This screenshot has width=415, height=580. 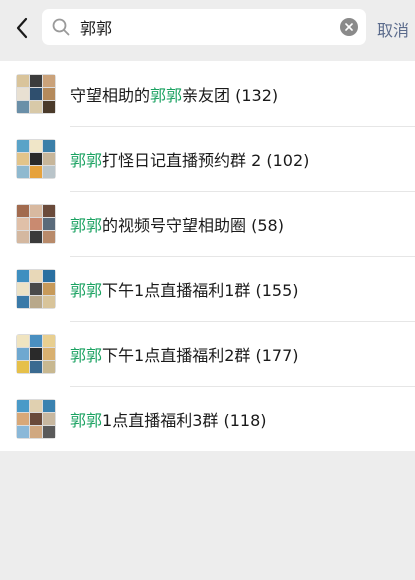 What do you see at coordinates (200, 290) in the screenshot?
I see `name-suffix: 下午1点直播福利1群 (155)` at bounding box center [200, 290].